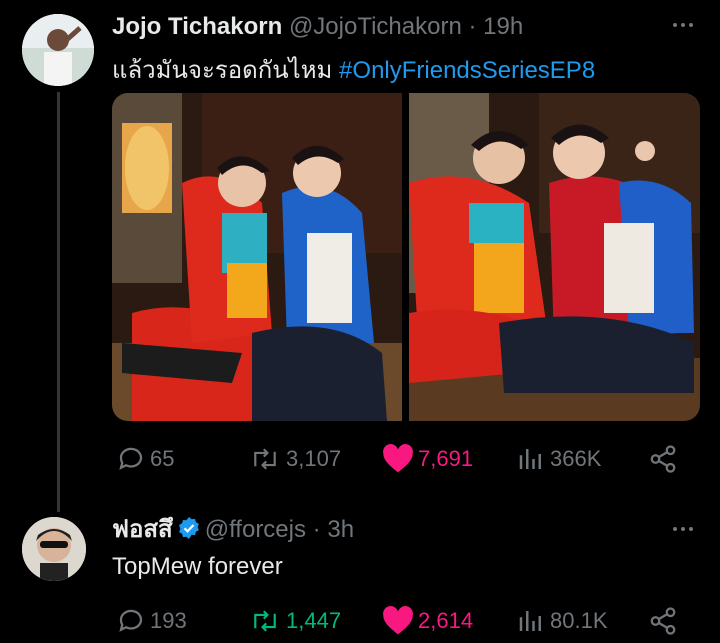 Image resolution: width=720 pixels, height=643 pixels. What do you see at coordinates (576, 458) in the screenshot?
I see `view-count: 366K` at bounding box center [576, 458].